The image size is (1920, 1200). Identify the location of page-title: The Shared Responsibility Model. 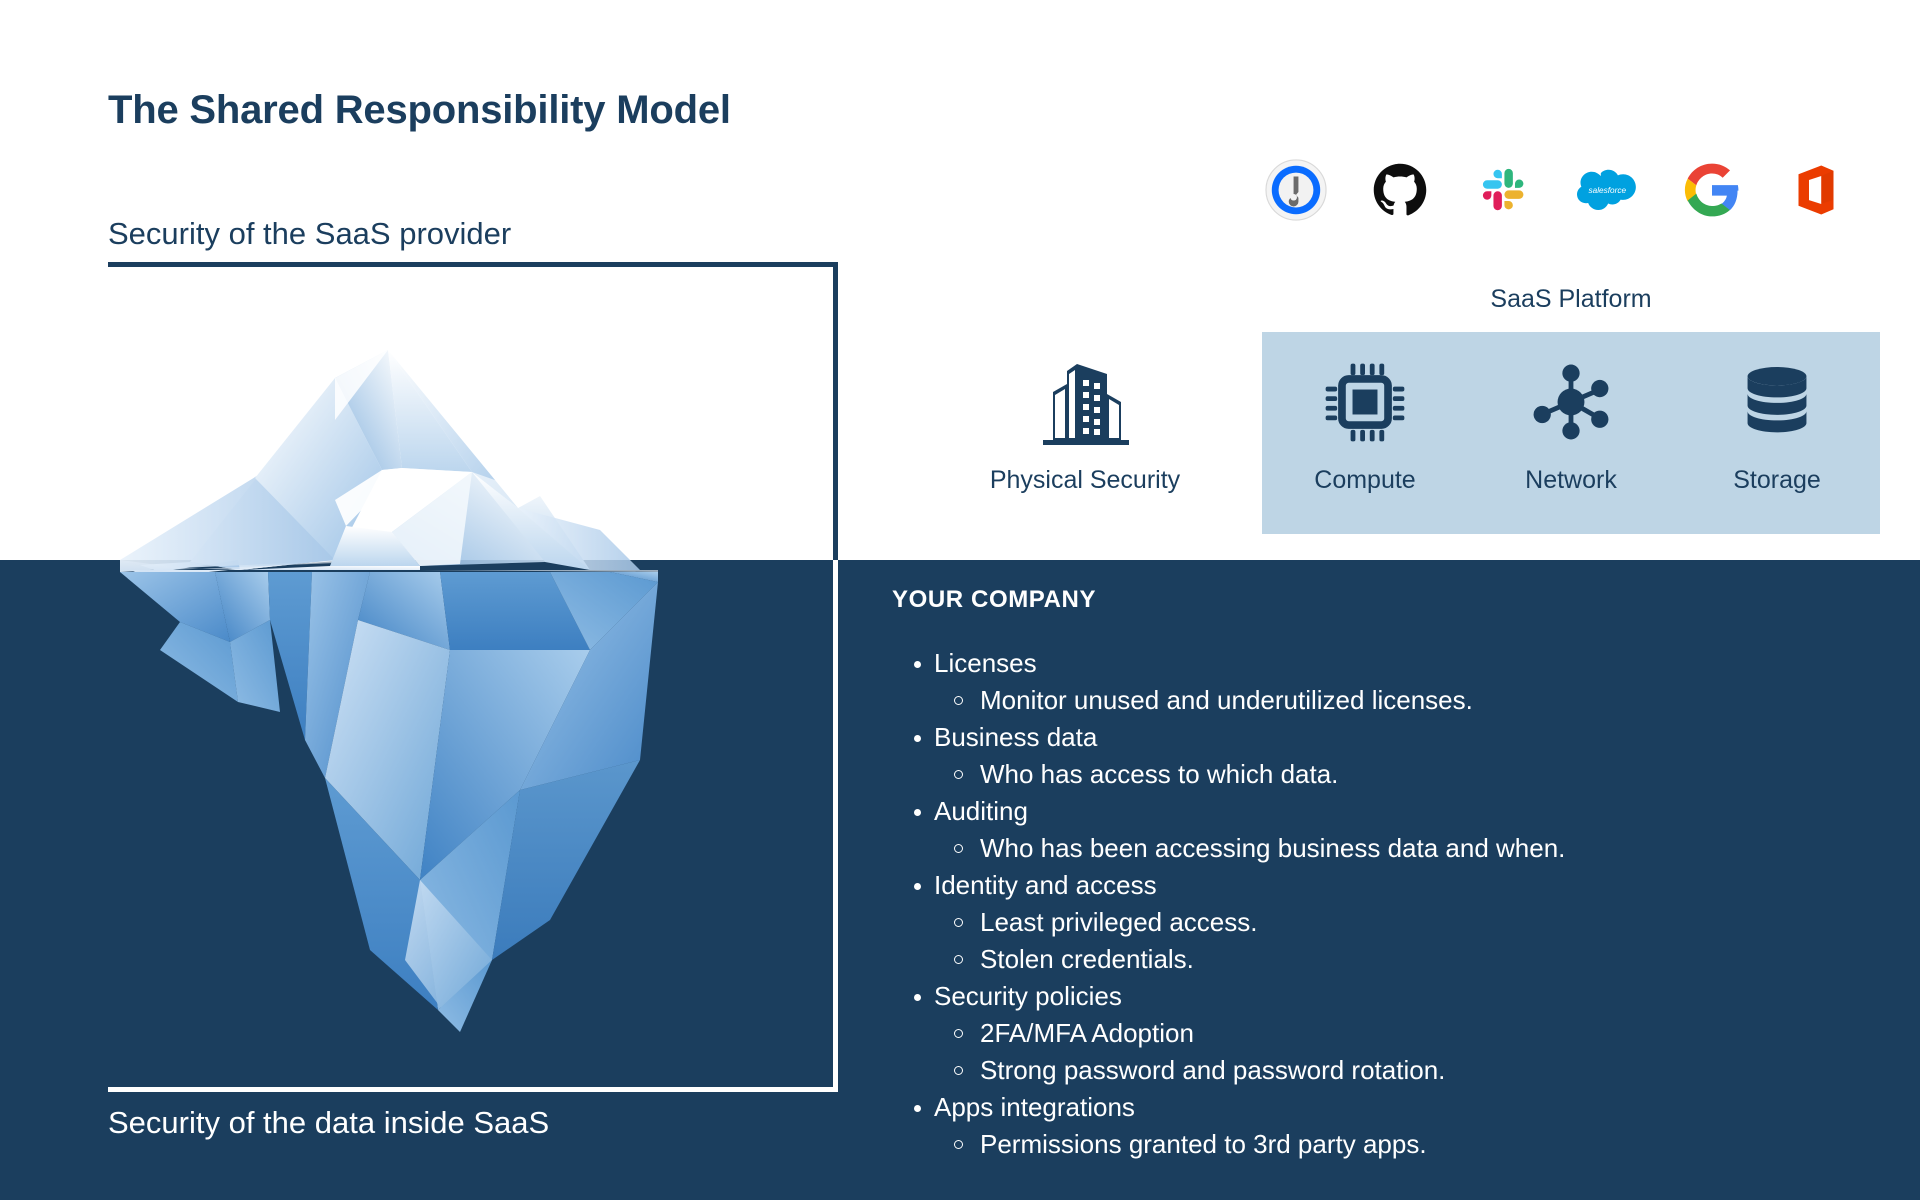
(419, 110).